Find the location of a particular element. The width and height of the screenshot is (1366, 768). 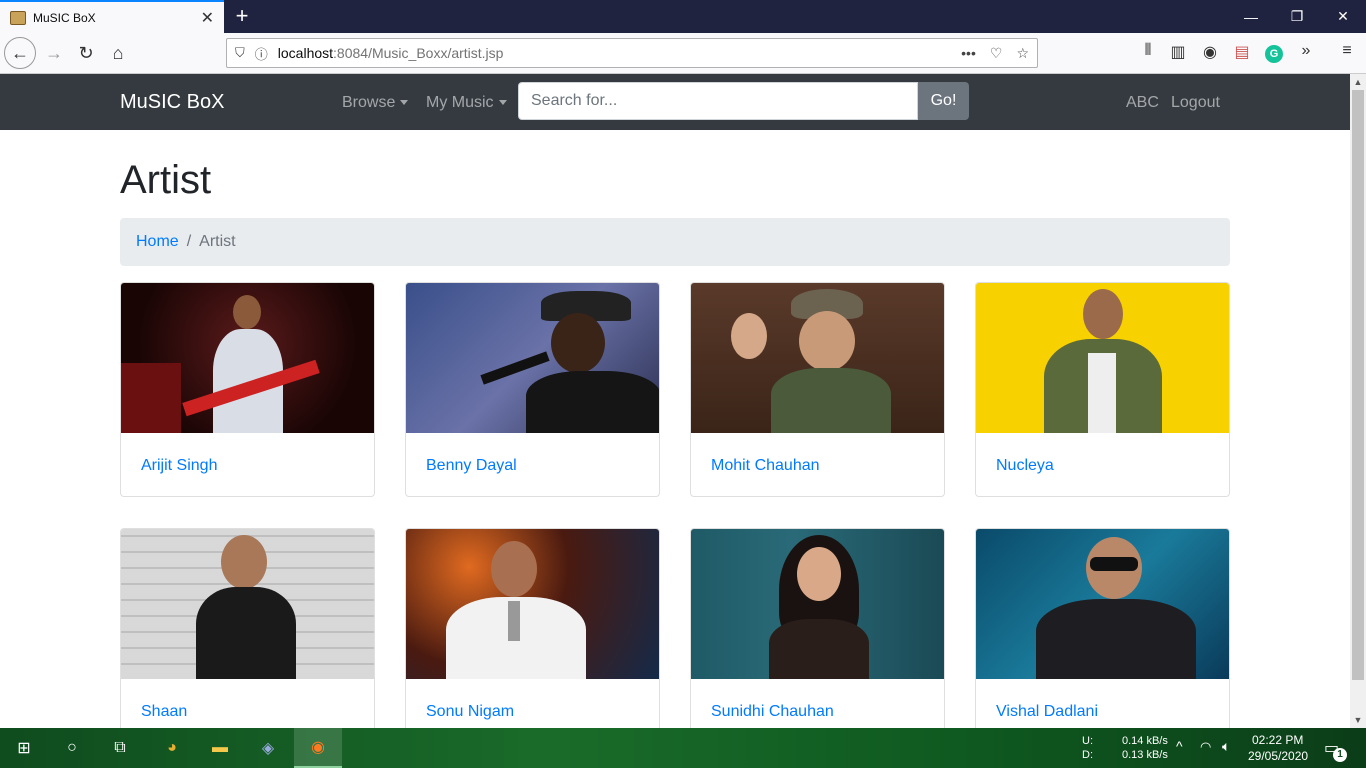

page-scrollbar: ▲ ▼ is located at coordinates (1358, 401).